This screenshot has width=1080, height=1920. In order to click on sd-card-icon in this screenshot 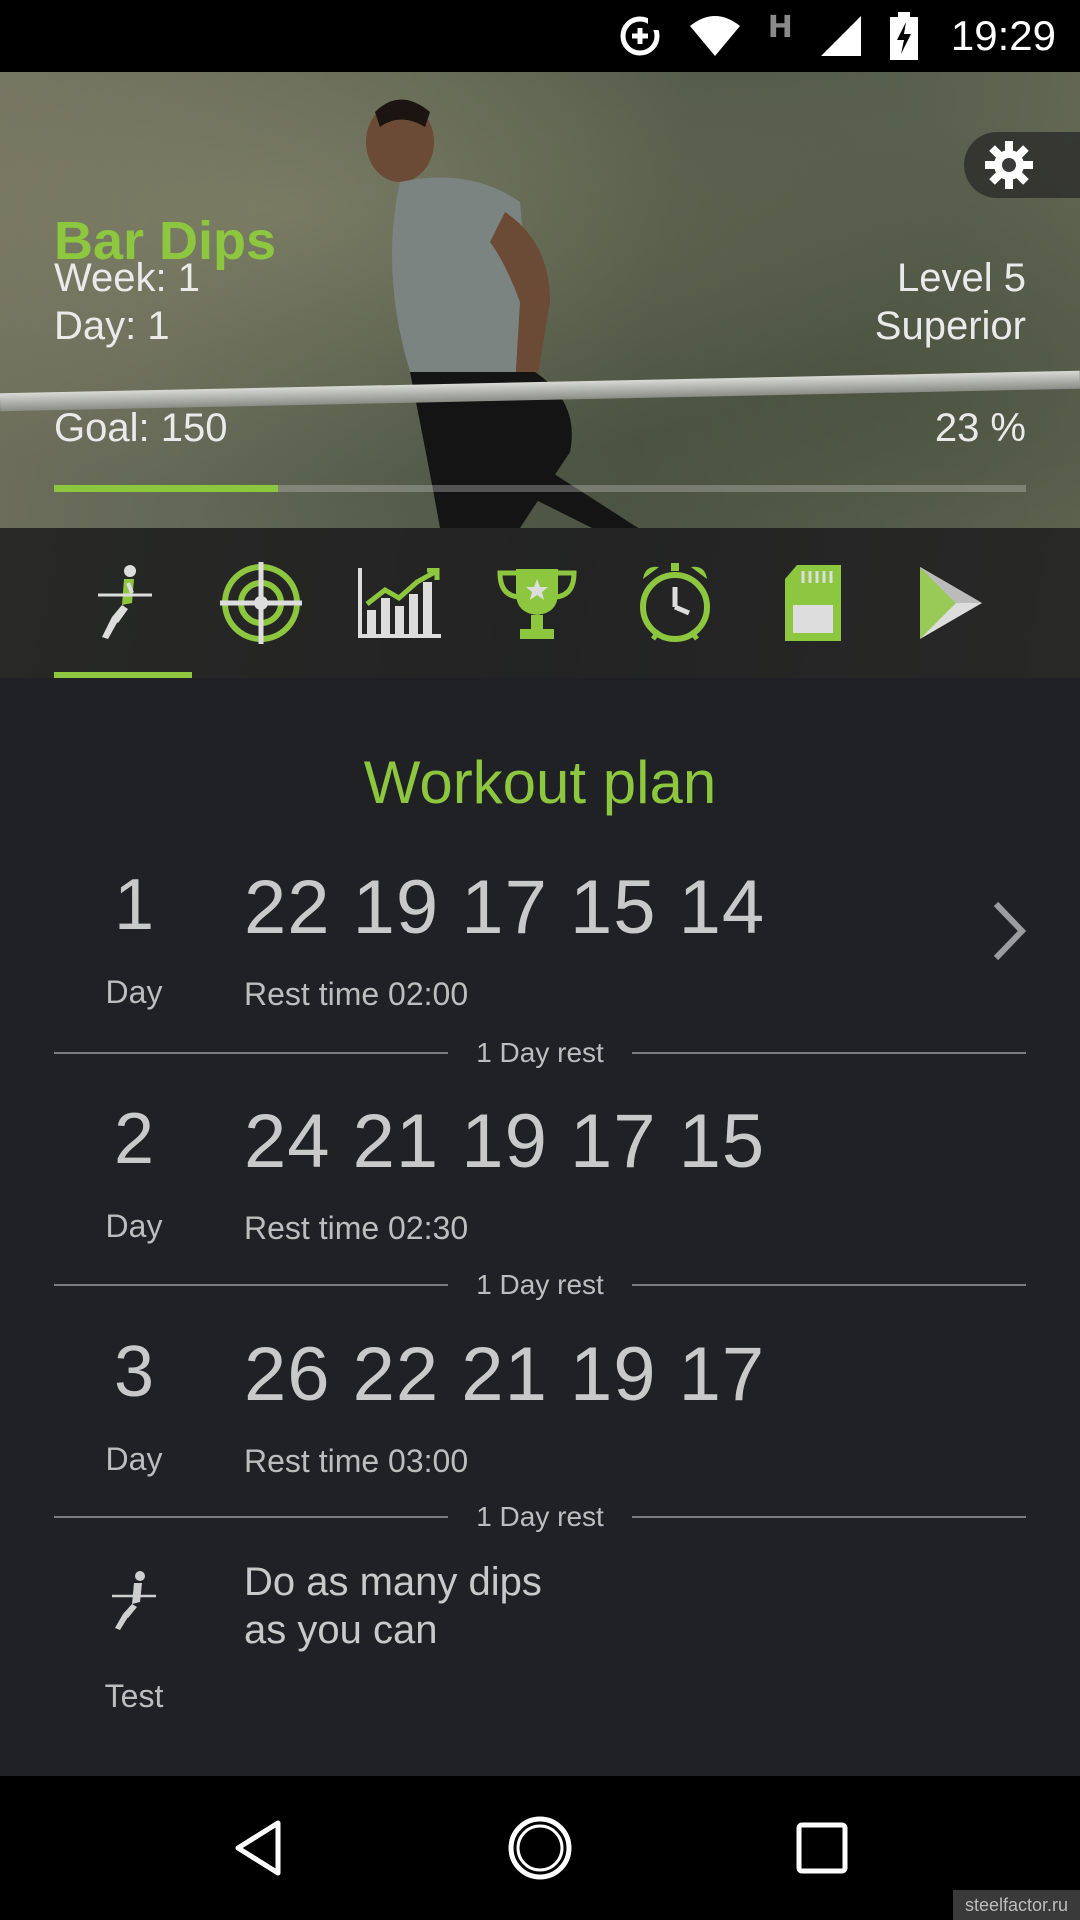, I will do `click(813, 603)`.